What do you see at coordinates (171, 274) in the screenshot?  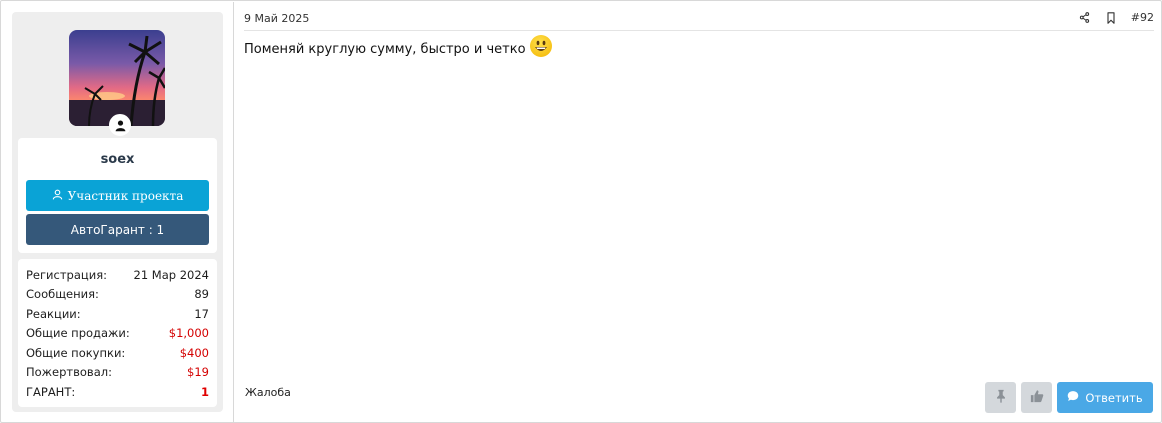 I see `stat-value: 21 Мар 2024` at bounding box center [171, 274].